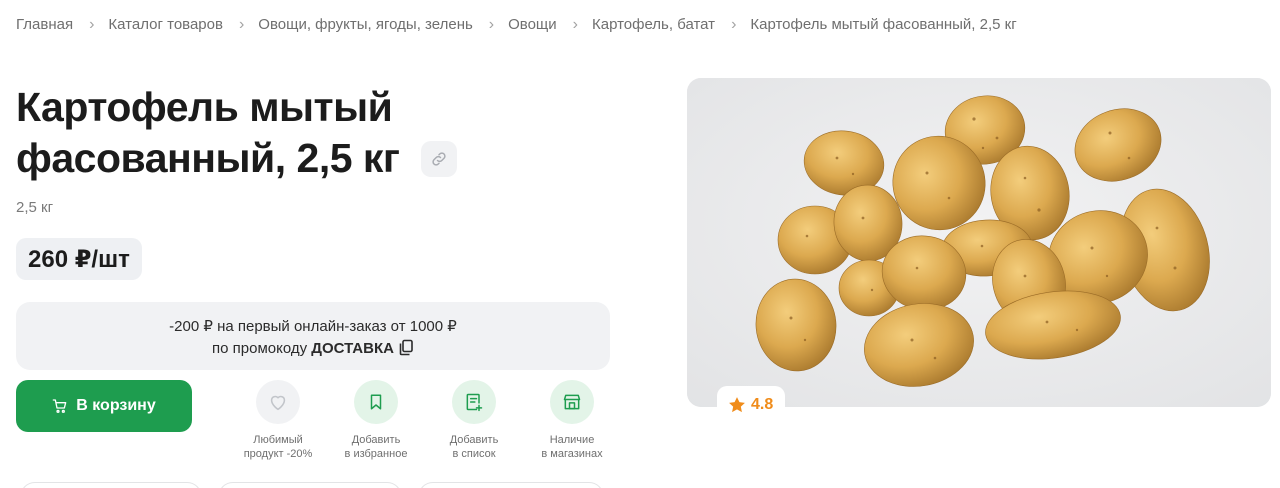  I want to click on list-circle, so click(474, 402).